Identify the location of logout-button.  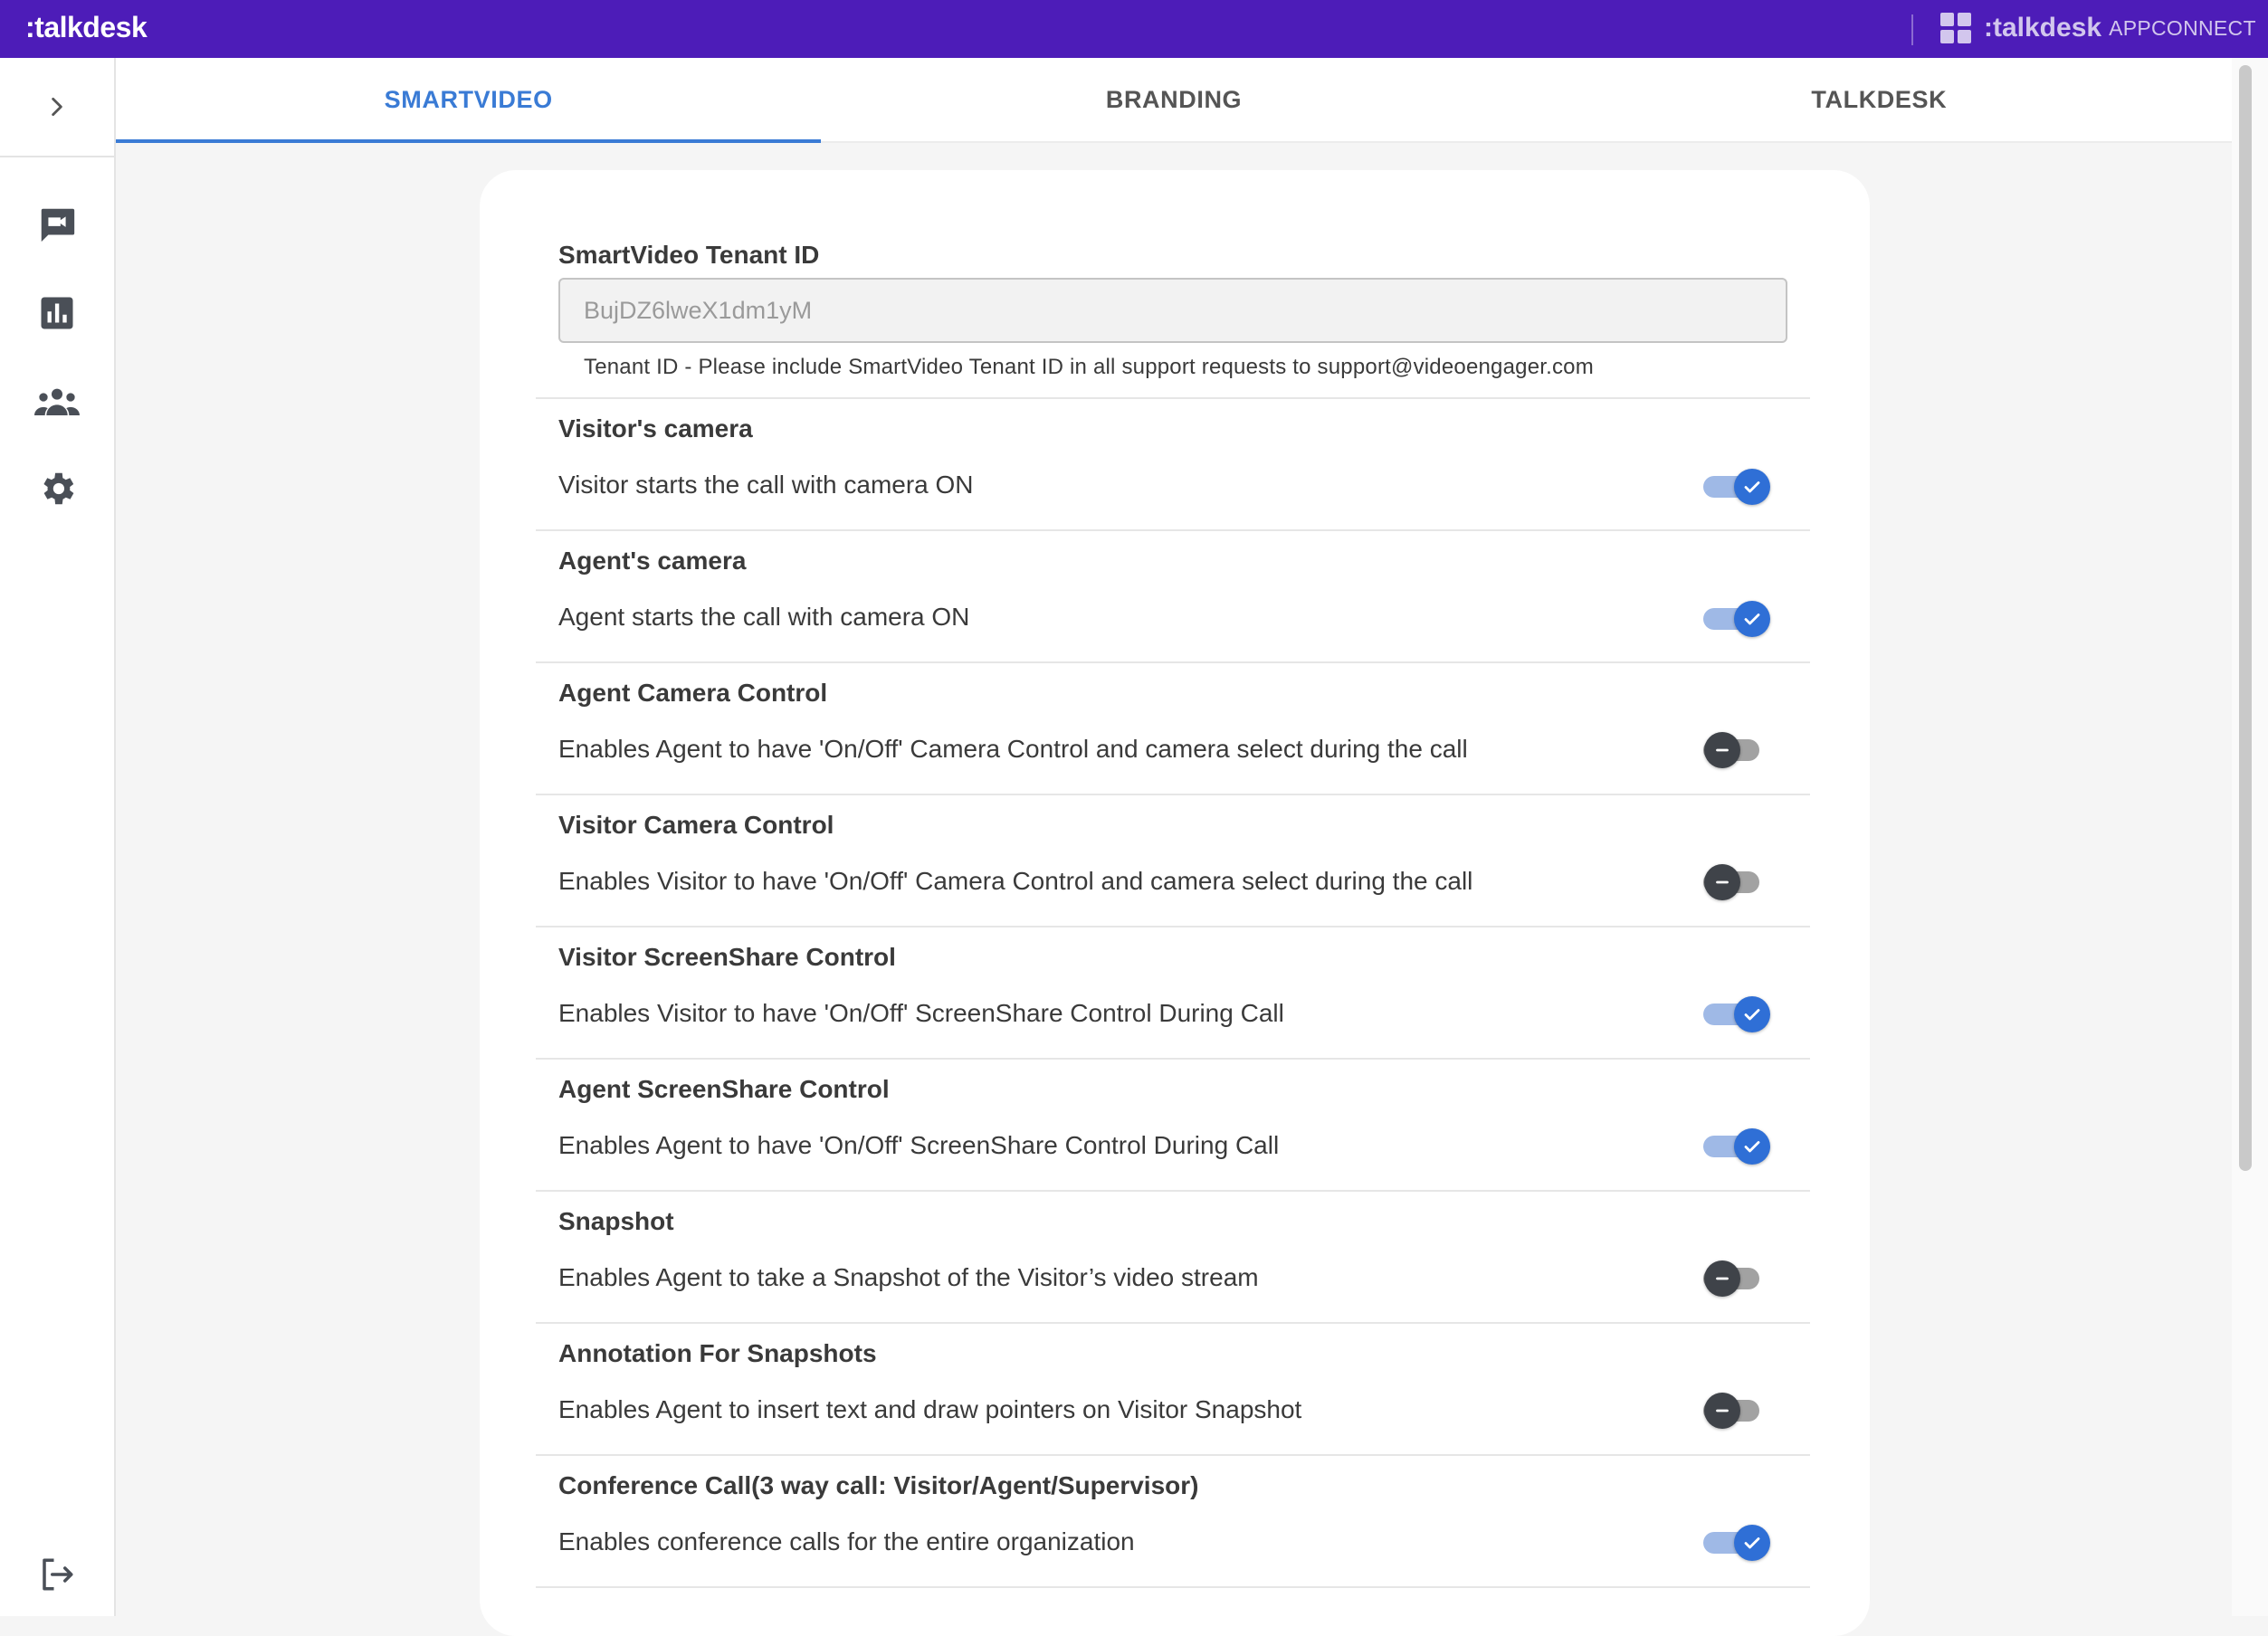
(57, 1574).